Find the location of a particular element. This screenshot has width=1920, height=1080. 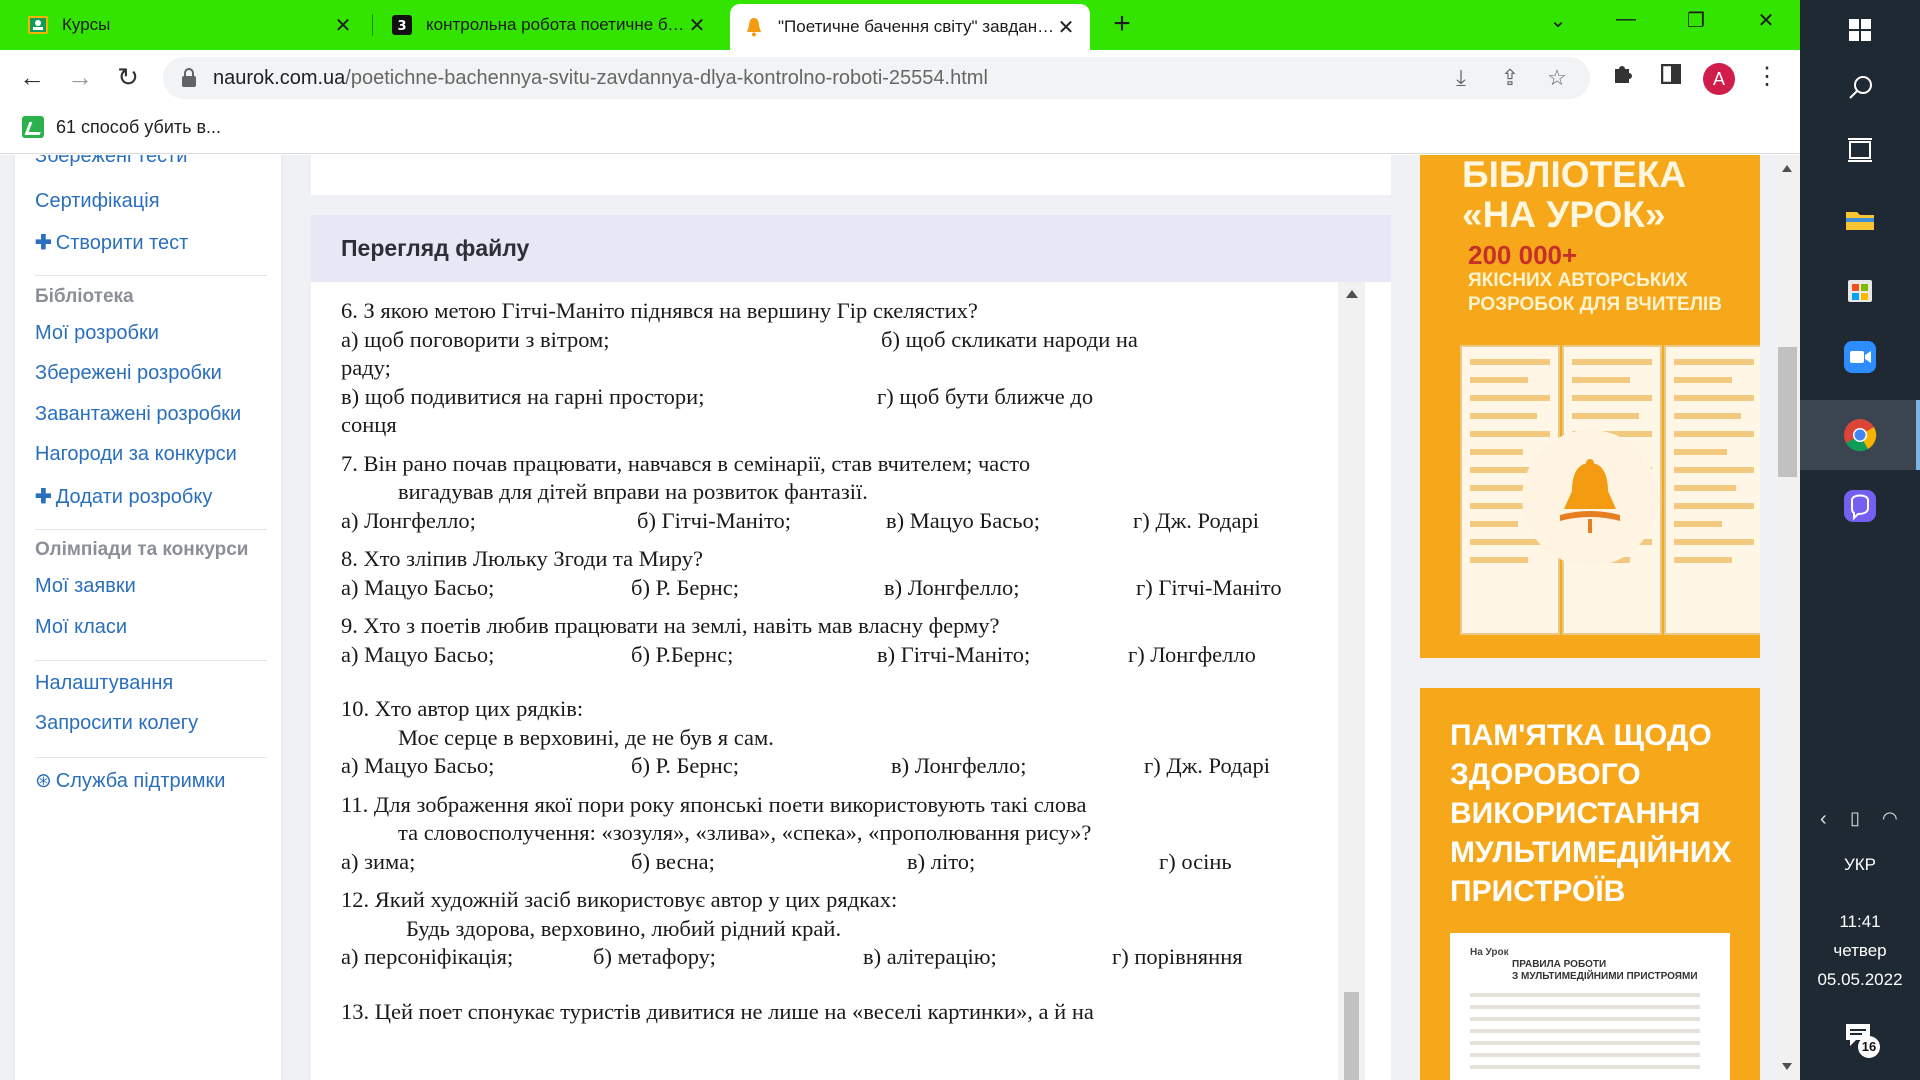

minimize-button: — is located at coordinates (1626, 19).